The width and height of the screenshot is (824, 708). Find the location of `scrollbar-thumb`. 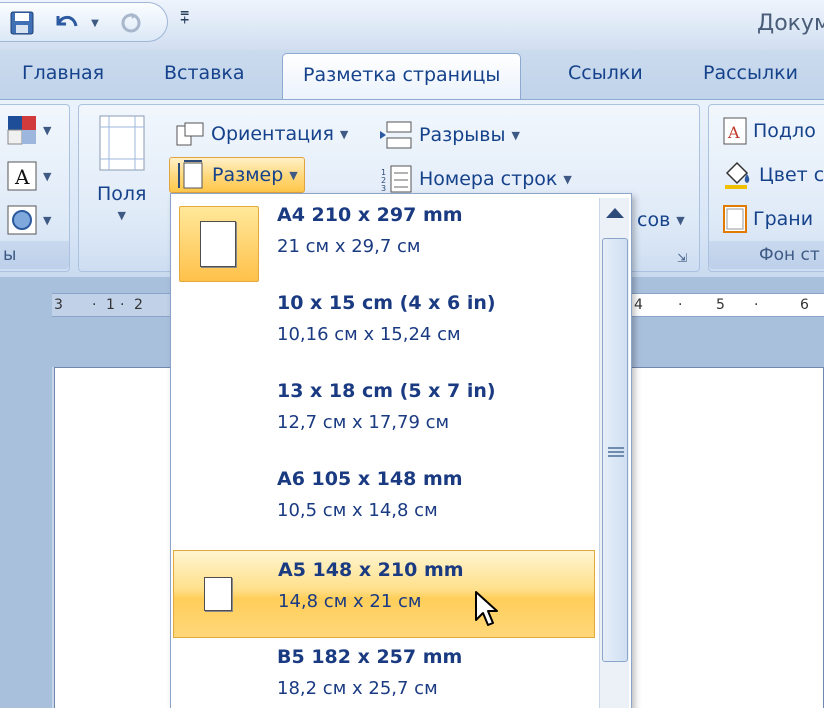

scrollbar-thumb is located at coordinates (615, 450).